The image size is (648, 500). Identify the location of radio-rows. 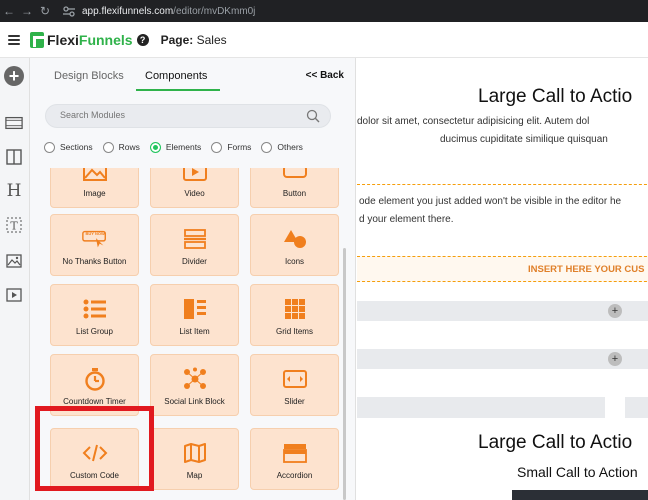
(108, 147).